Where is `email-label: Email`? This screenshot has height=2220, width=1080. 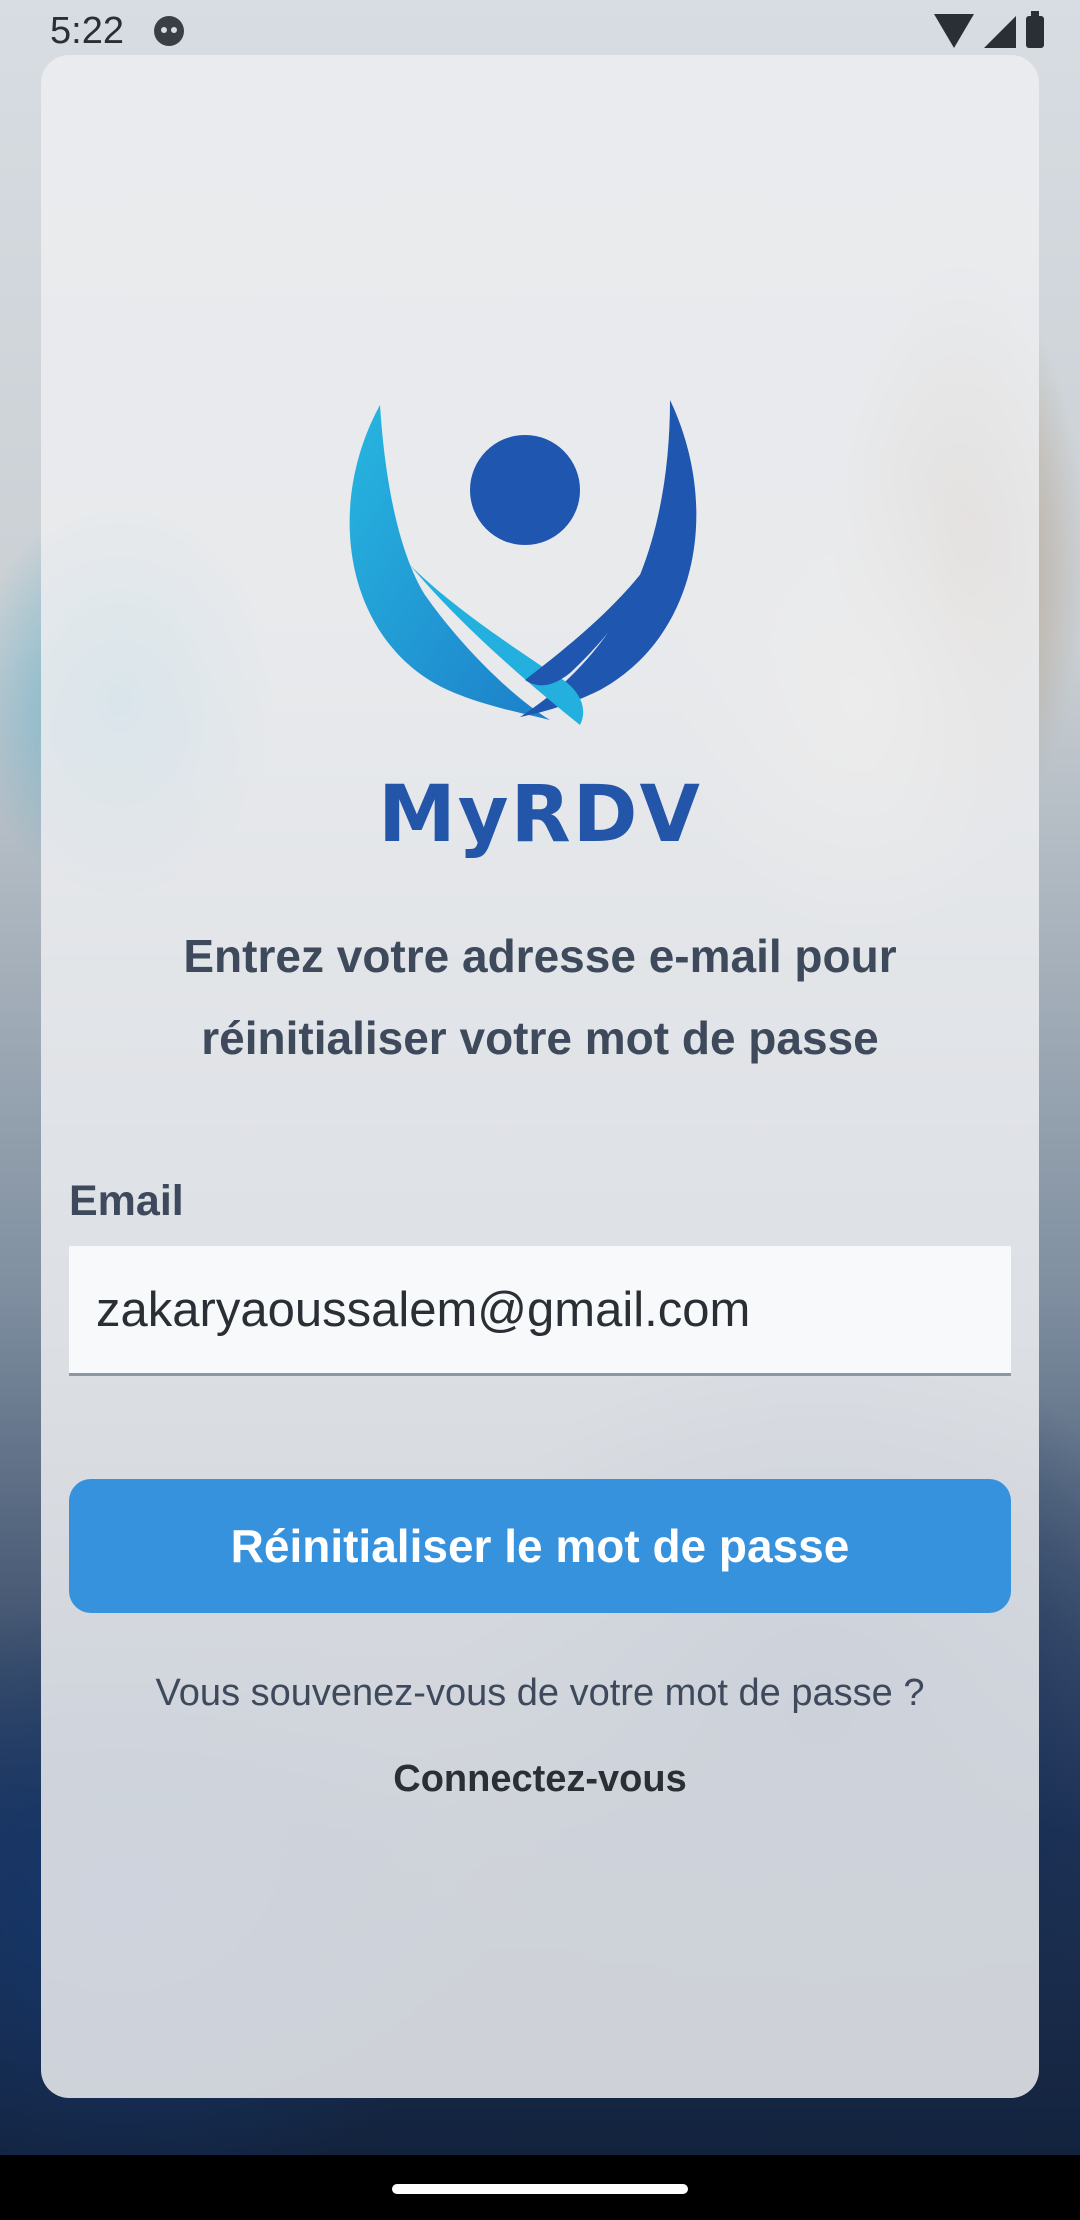
email-label: Email is located at coordinates (126, 1201).